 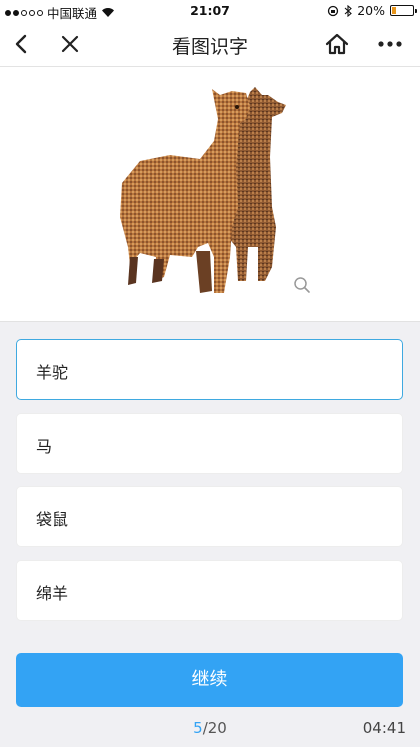 I want to click on answer-option-label: 绵羊, so click(x=52, y=593).